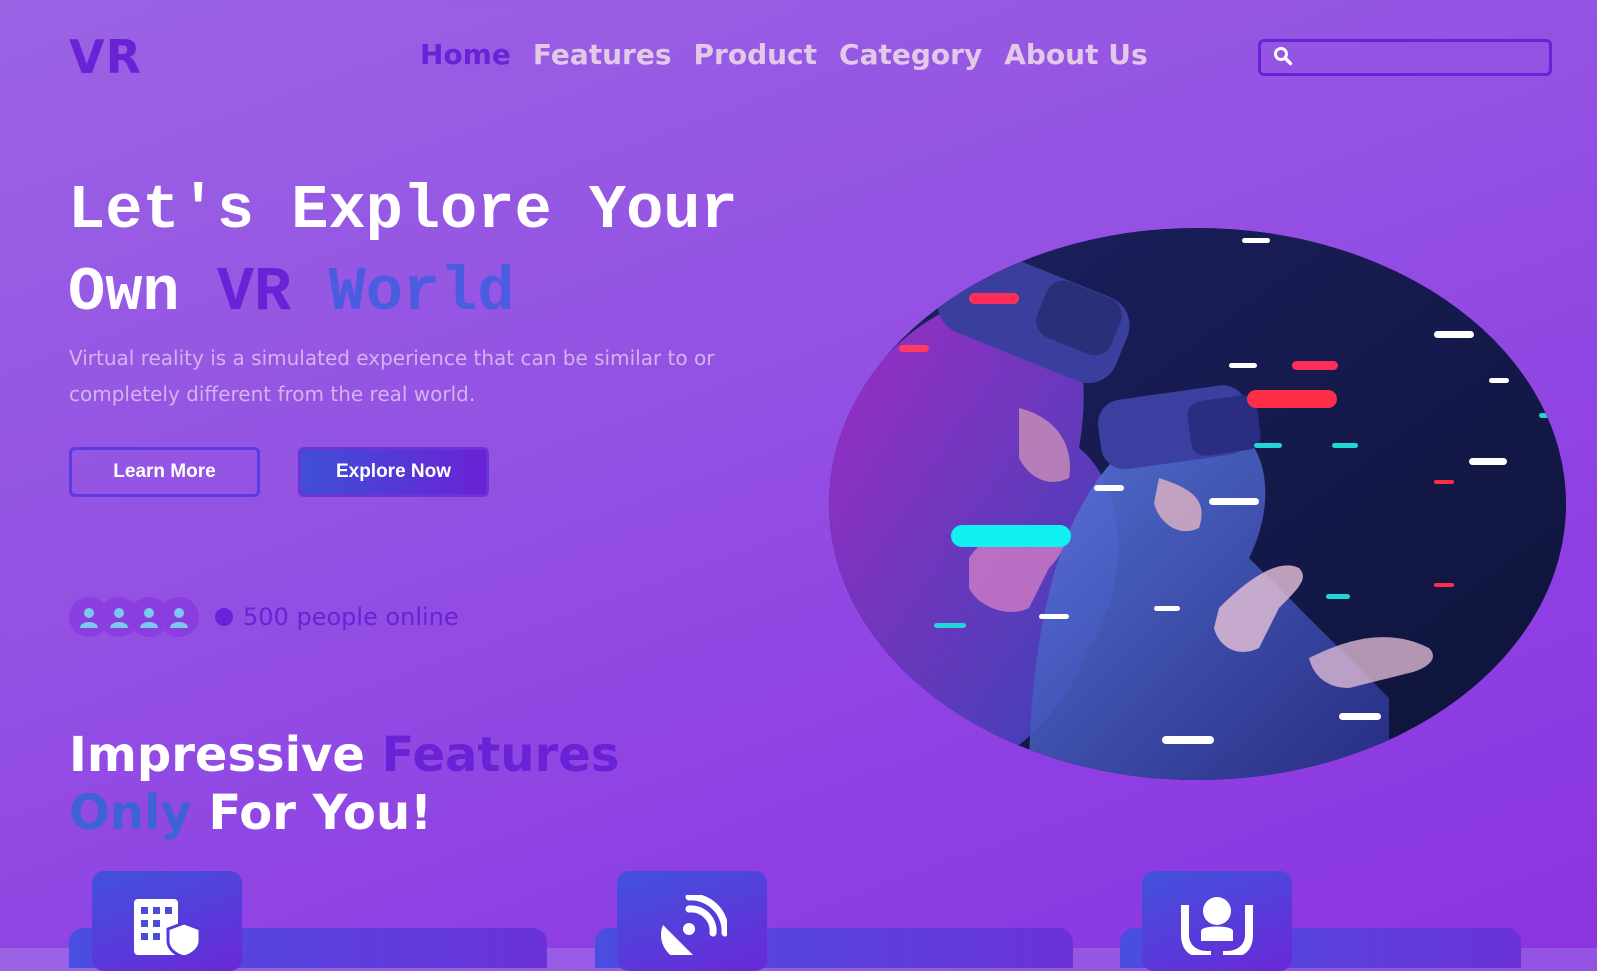 This screenshot has height=971, width=1597. I want to click on user-icon, so click(179, 617).